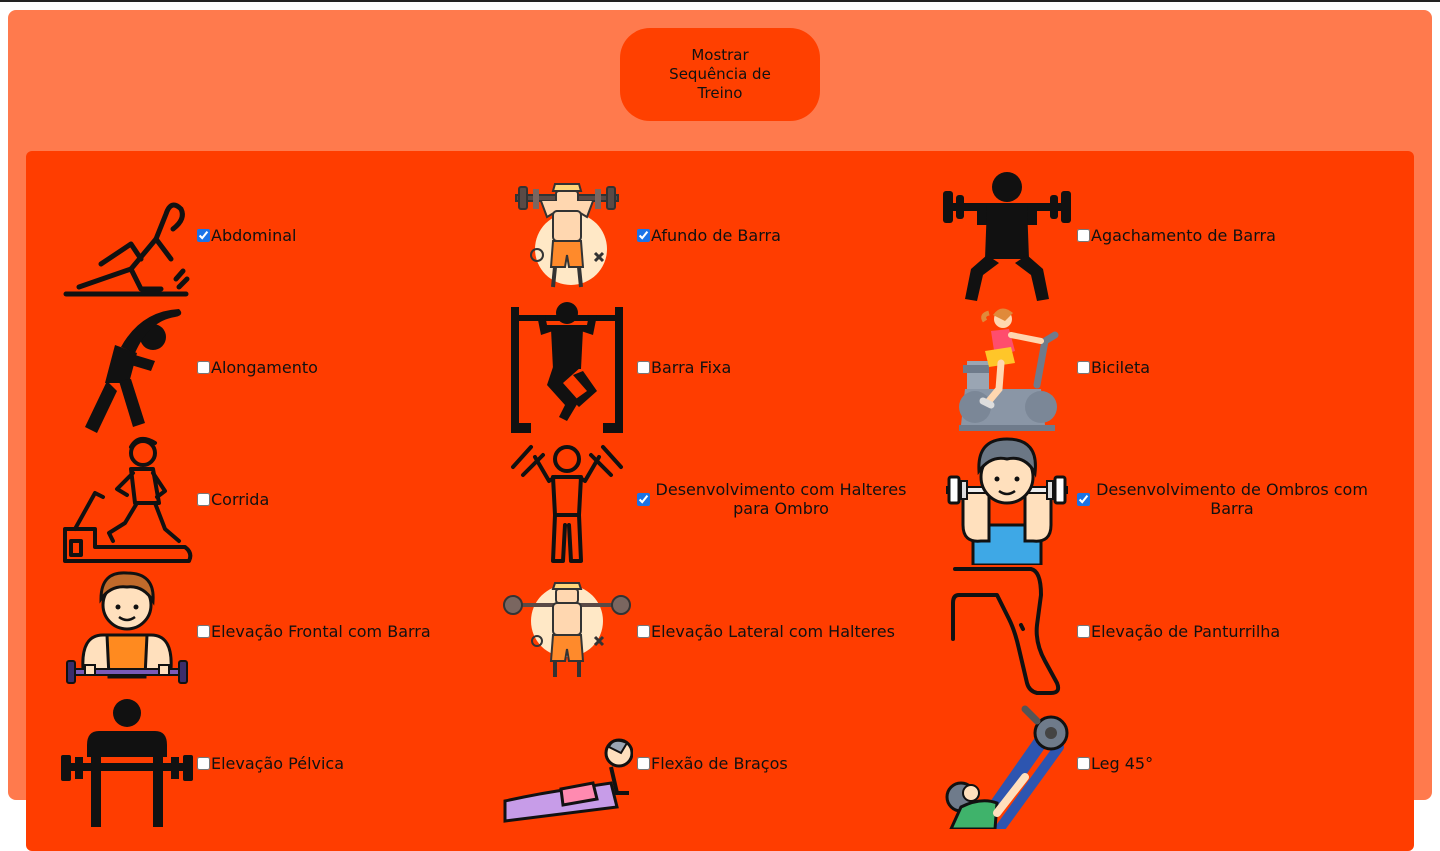 Image resolution: width=1440 pixels, height=851 pixels. Describe the element at coordinates (1007, 763) in the screenshot. I see `leg-press-icon` at that location.